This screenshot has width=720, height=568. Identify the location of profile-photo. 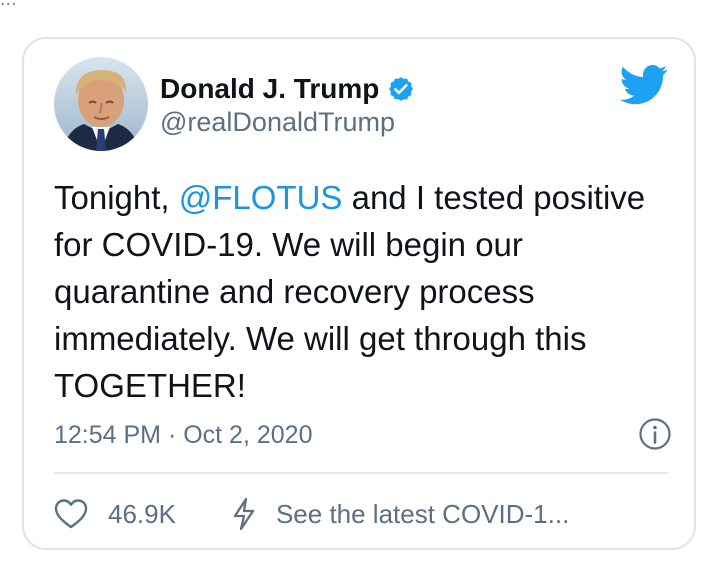
(101, 104).